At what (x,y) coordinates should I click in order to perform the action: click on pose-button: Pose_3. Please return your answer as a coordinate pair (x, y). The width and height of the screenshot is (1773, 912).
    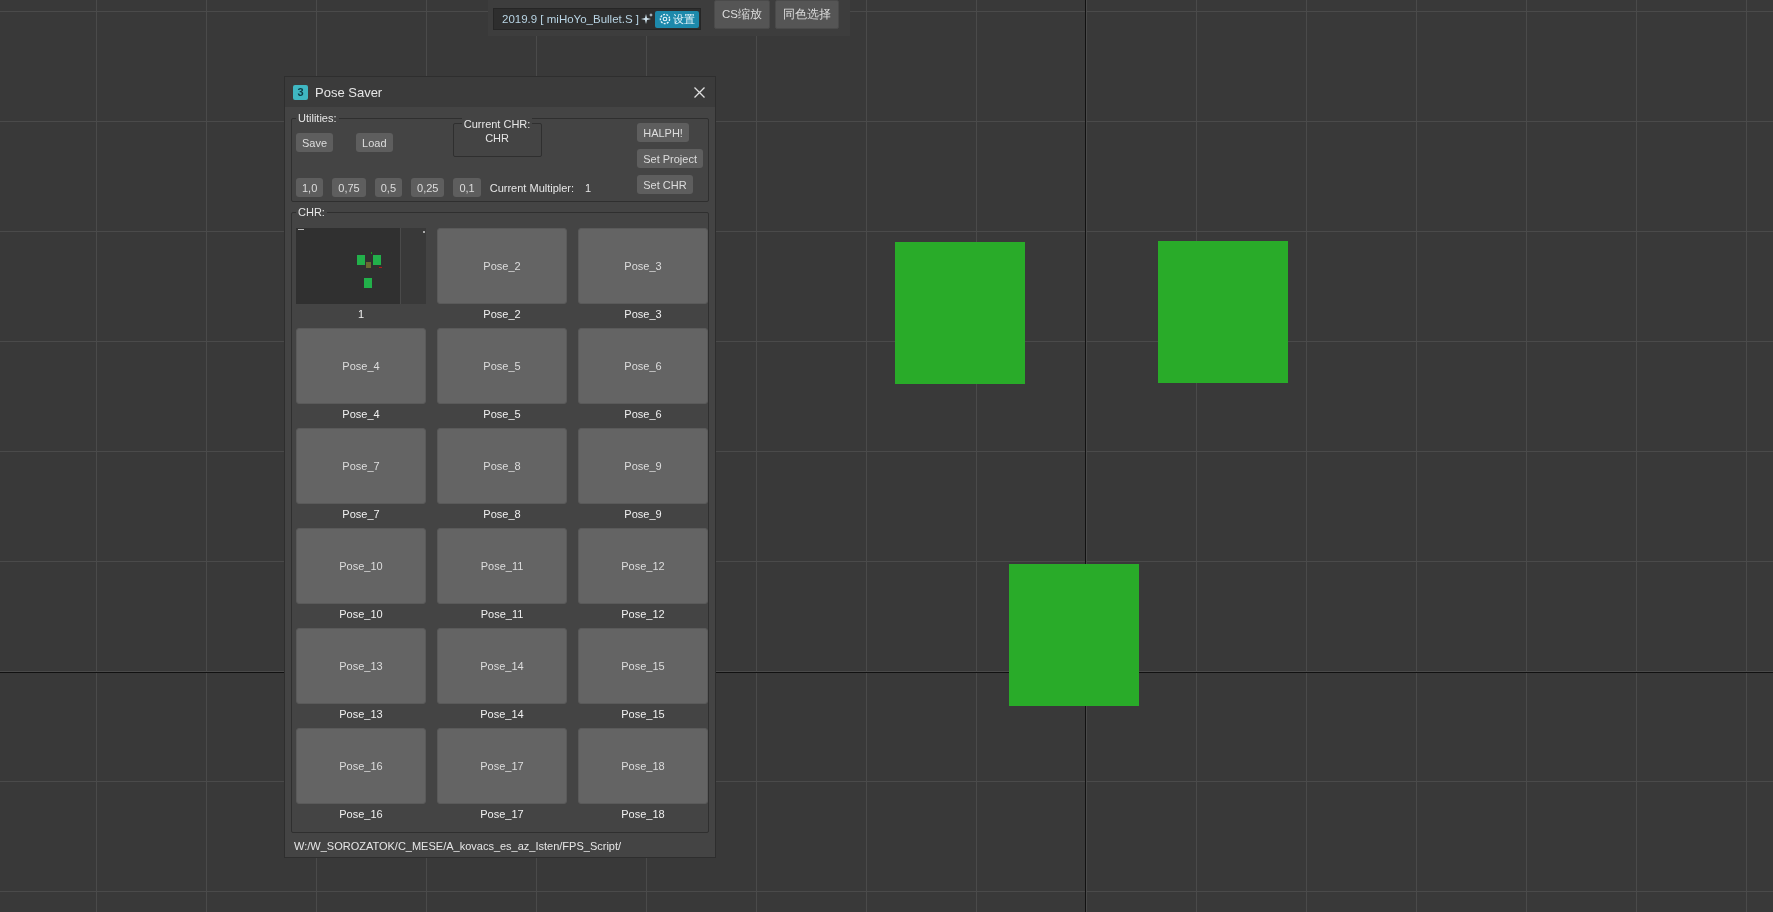
    Looking at the image, I should click on (643, 266).